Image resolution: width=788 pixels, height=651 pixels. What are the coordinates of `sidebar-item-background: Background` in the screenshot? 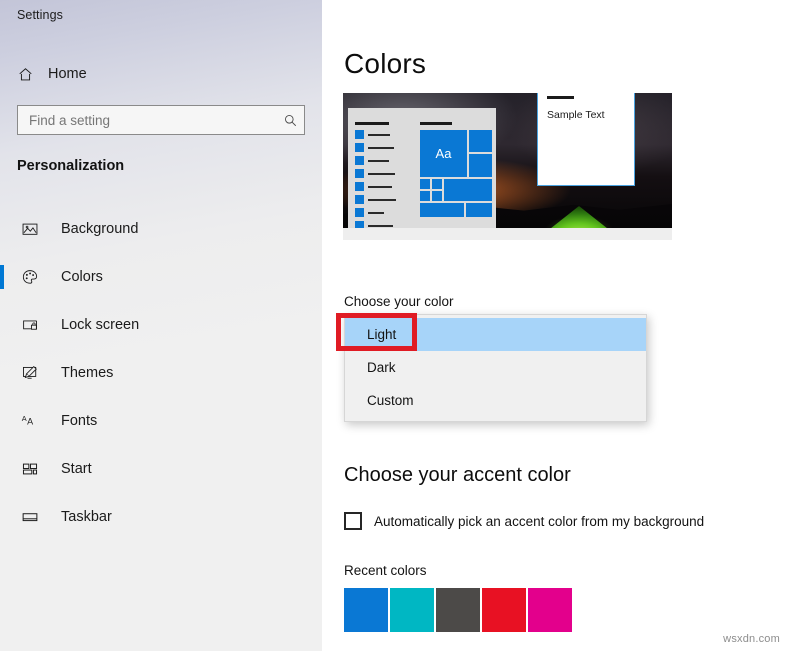 It's located at (161, 229).